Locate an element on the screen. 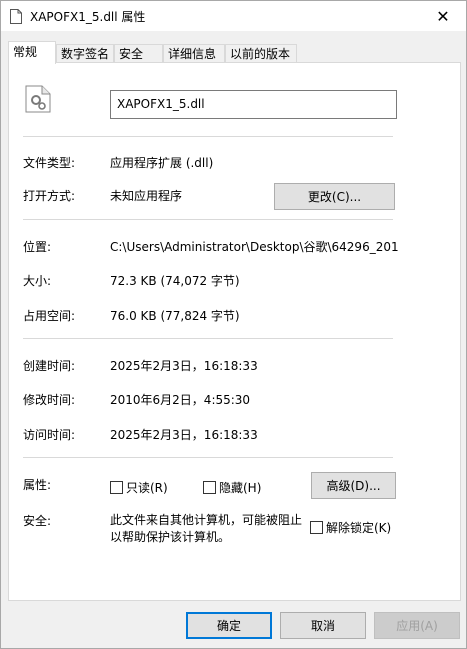 This screenshot has width=467, height=649. accessed-value: 2025年2月3日，16:18:33 is located at coordinates (184, 435).